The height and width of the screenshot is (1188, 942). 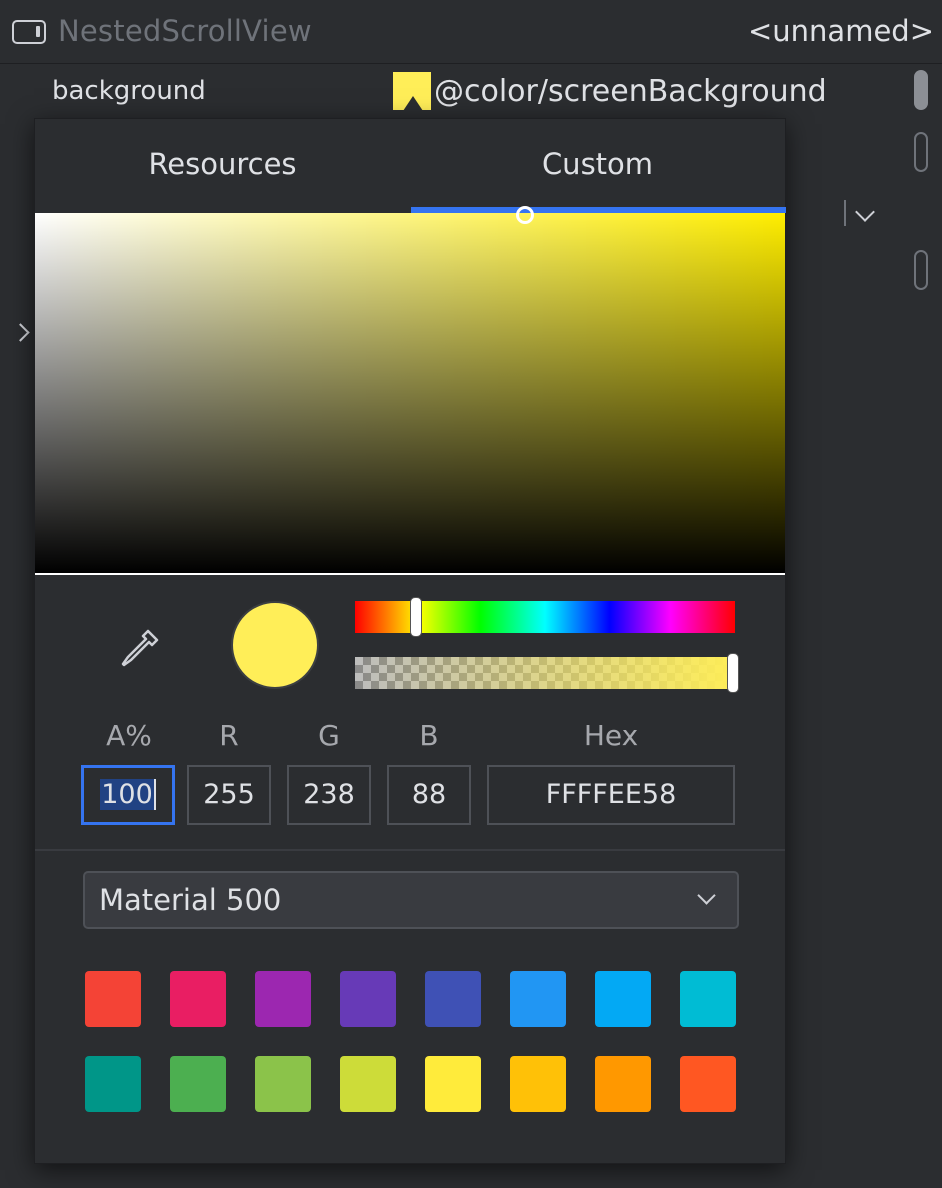 What do you see at coordinates (841, 31) in the screenshot?
I see `component-id-label: <unnamed>` at bounding box center [841, 31].